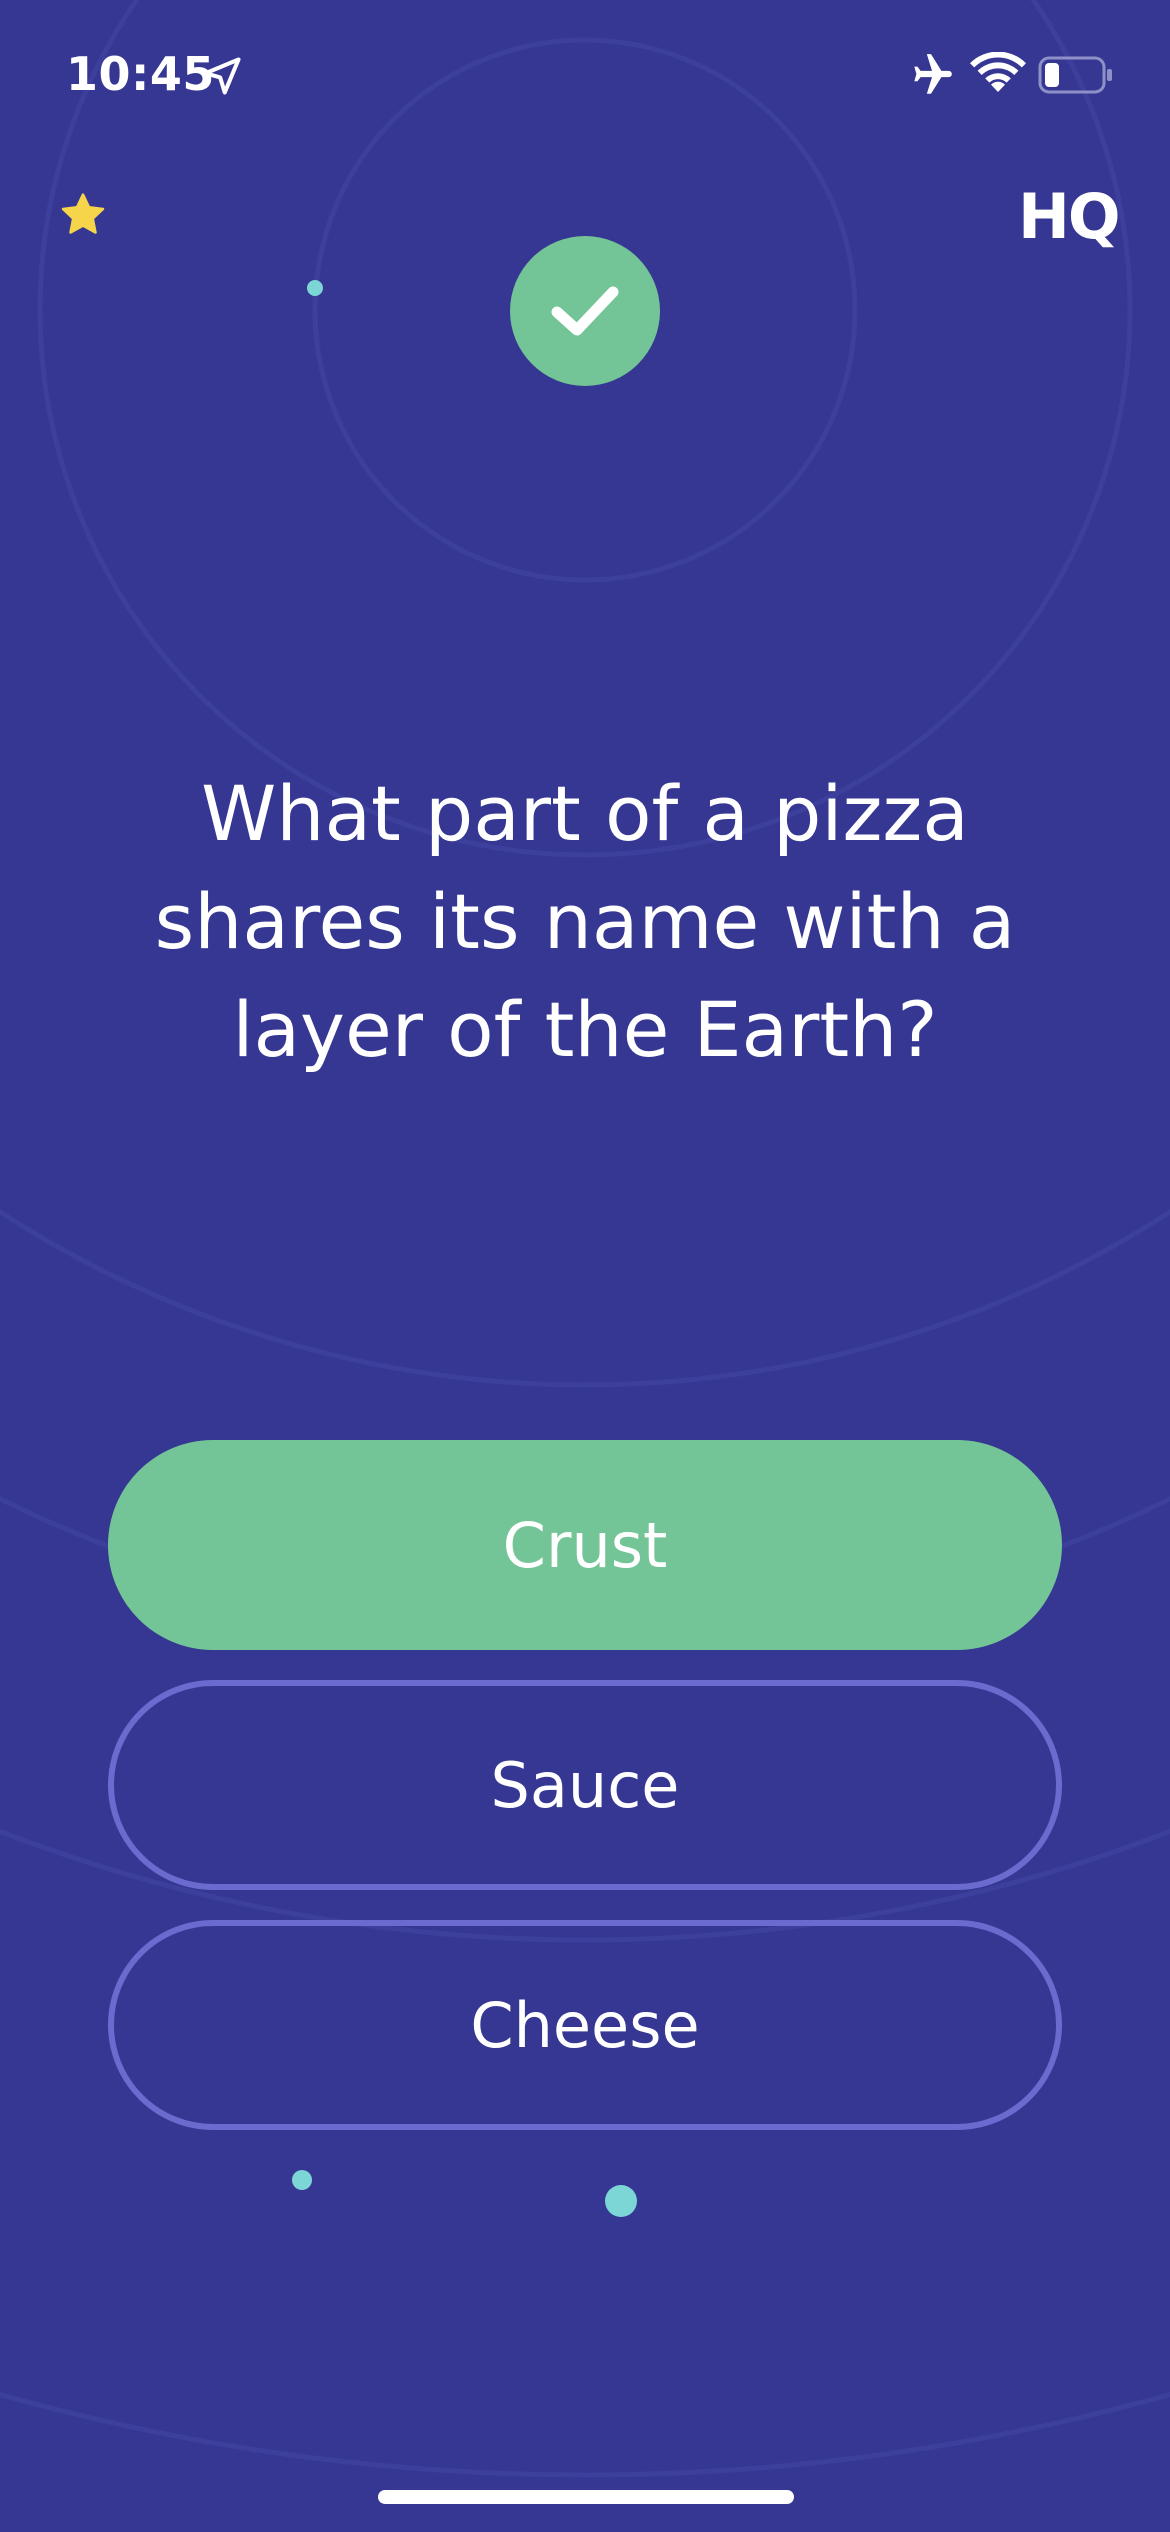 The height and width of the screenshot is (2532, 1170). What do you see at coordinates (998, 72) in the screenshot?
I see `wifi-icon` at bounding box center [998, 72].